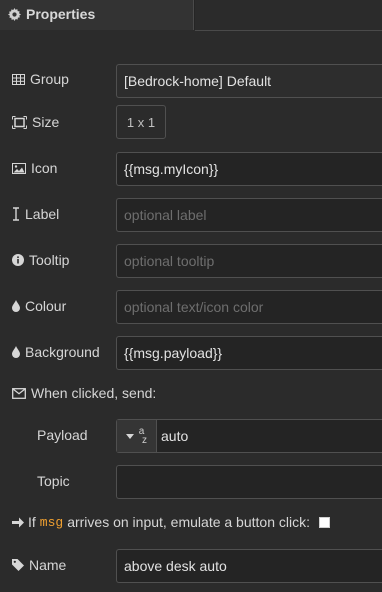 The image size is (382, 592). I want to click on tab-label: Properties, so click(61, 14).